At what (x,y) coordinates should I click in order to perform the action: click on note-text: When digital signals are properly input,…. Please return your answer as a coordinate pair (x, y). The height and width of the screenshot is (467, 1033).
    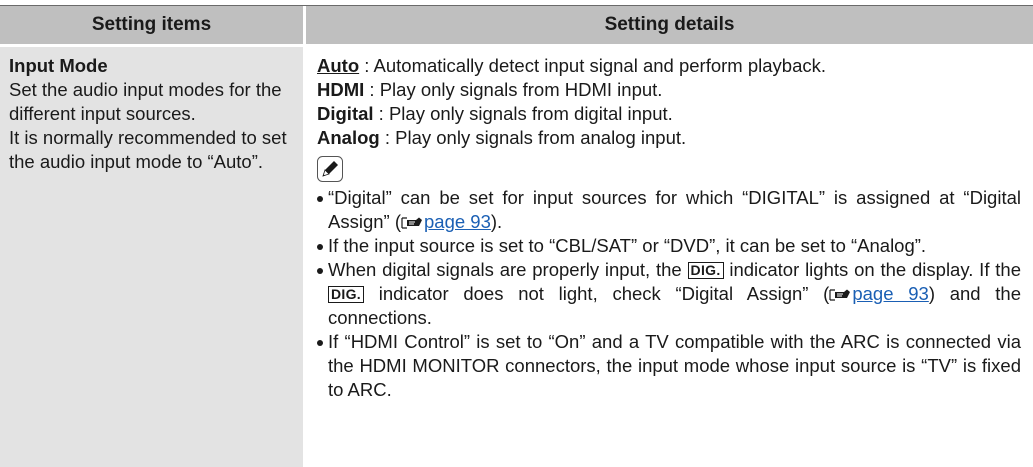
    Looking at the image, I should click on (508, 269).